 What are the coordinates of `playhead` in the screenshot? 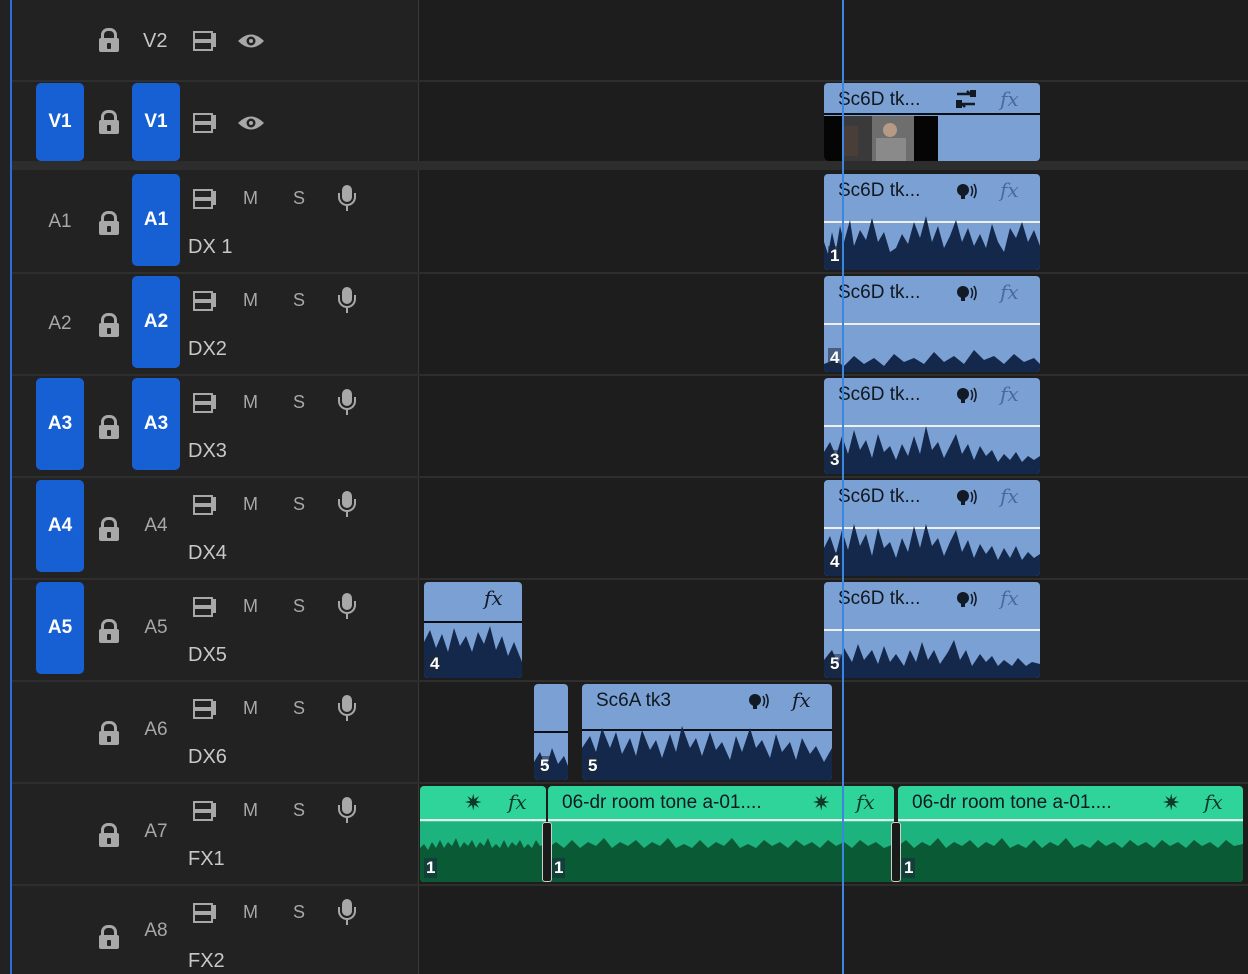 It's located at (843, 487).